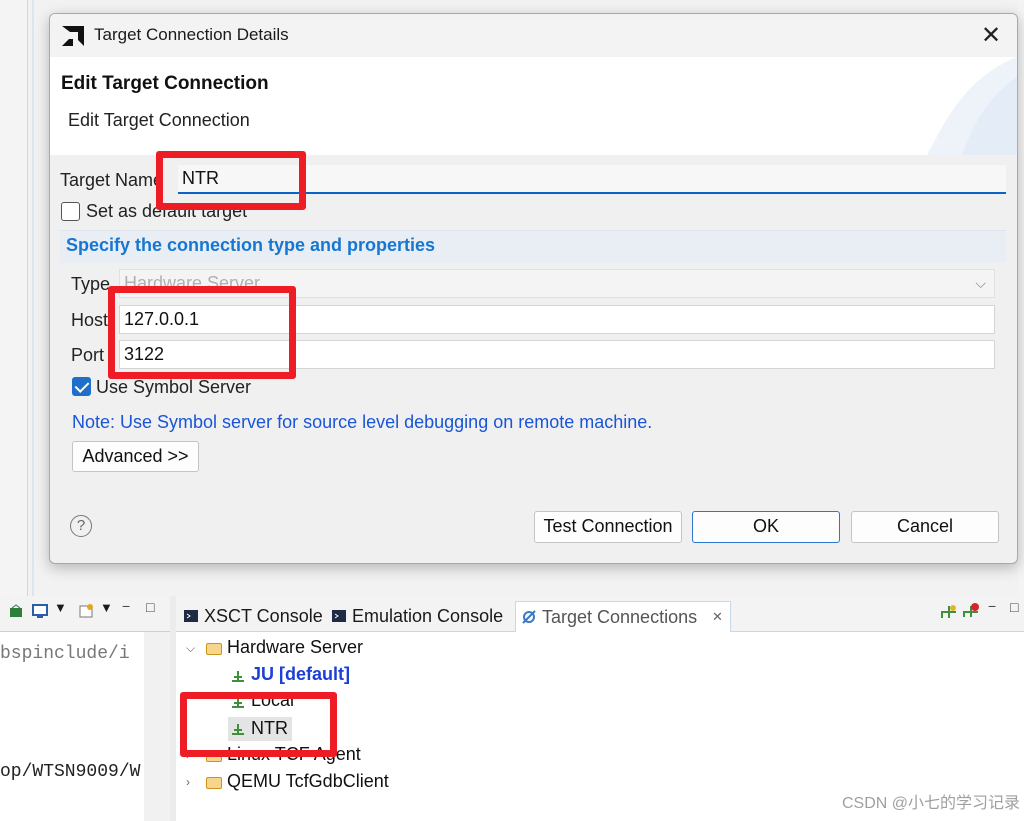 The height and width of the screenshot is (821, 1024). Describe the element at coordinates (65, 654) in the screenshot. I see `editor-line-1: bspinclude/i` at that location.